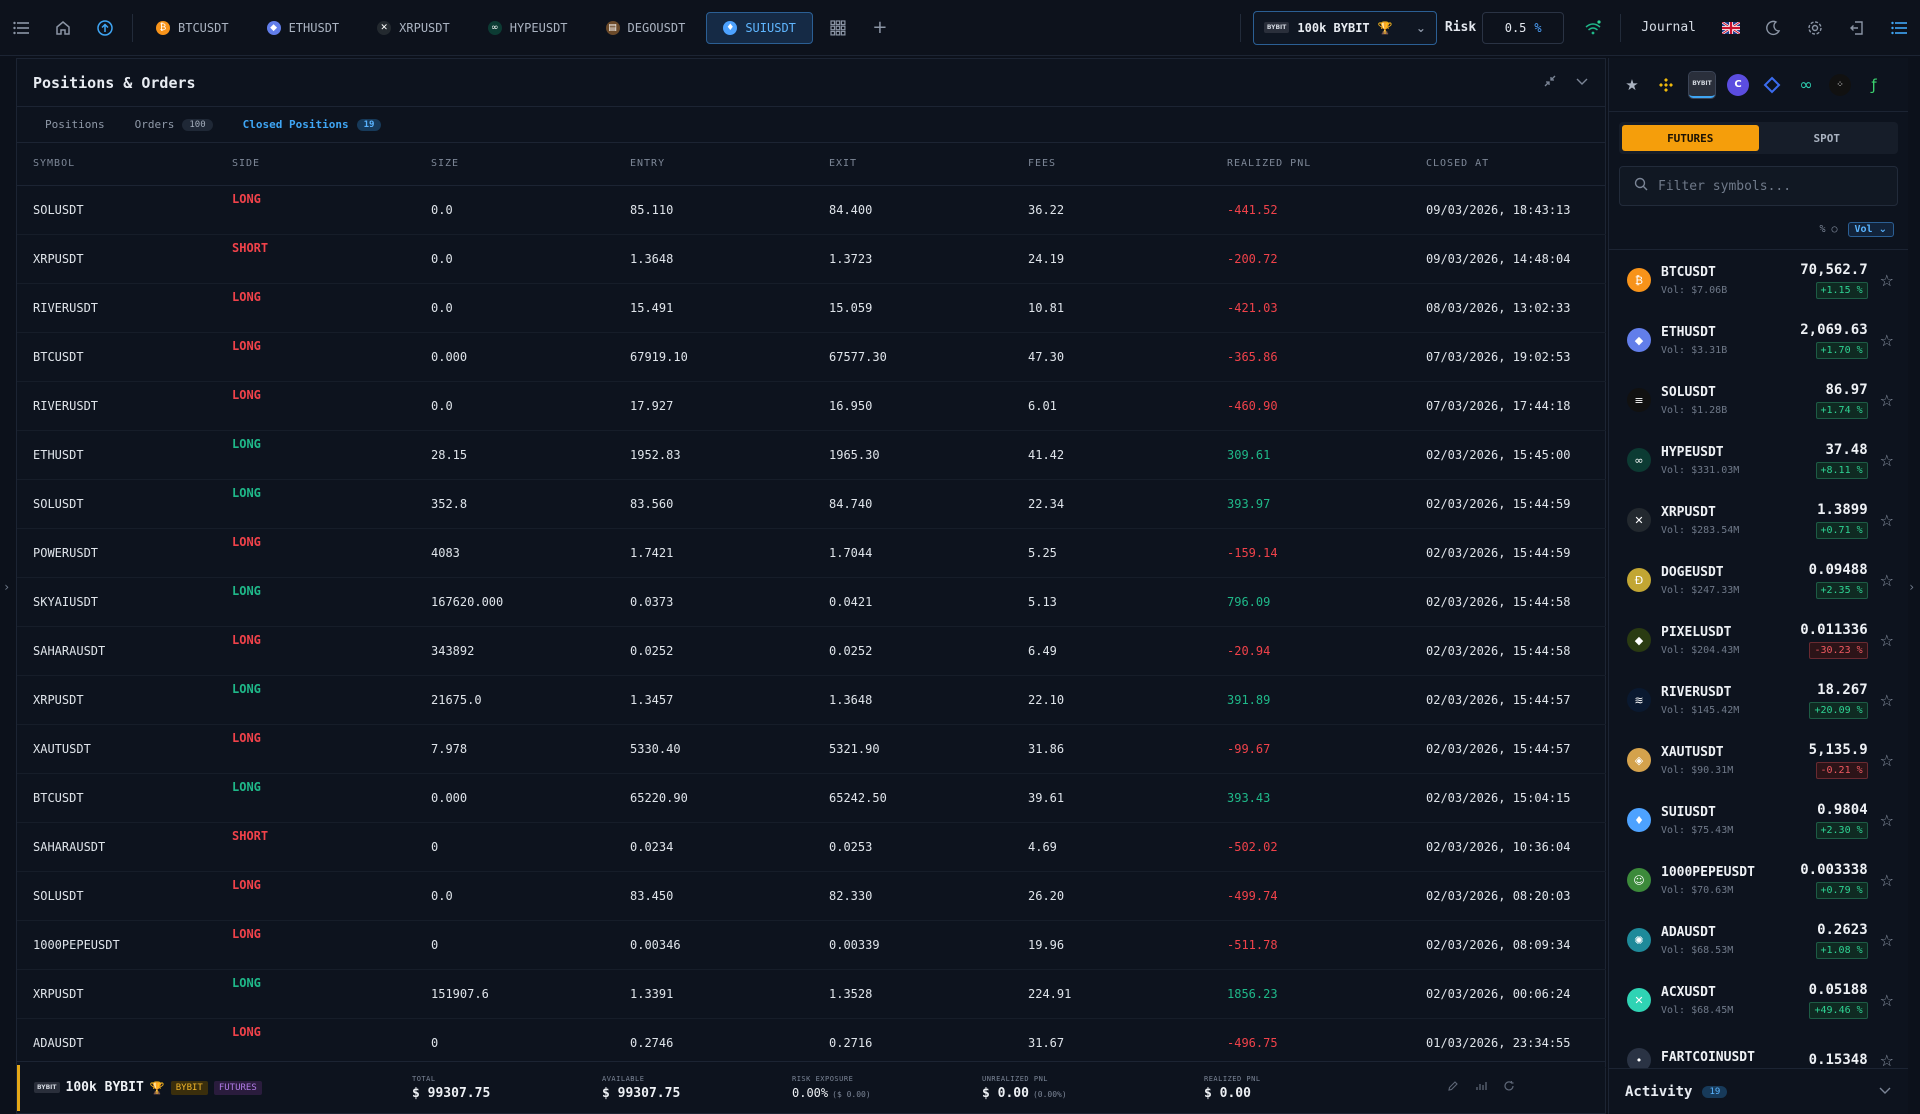  What do you see at coordinates (1768, 186) in the screenshot?
I see `filter-symbols-input` at bounding box center [1768, 186].